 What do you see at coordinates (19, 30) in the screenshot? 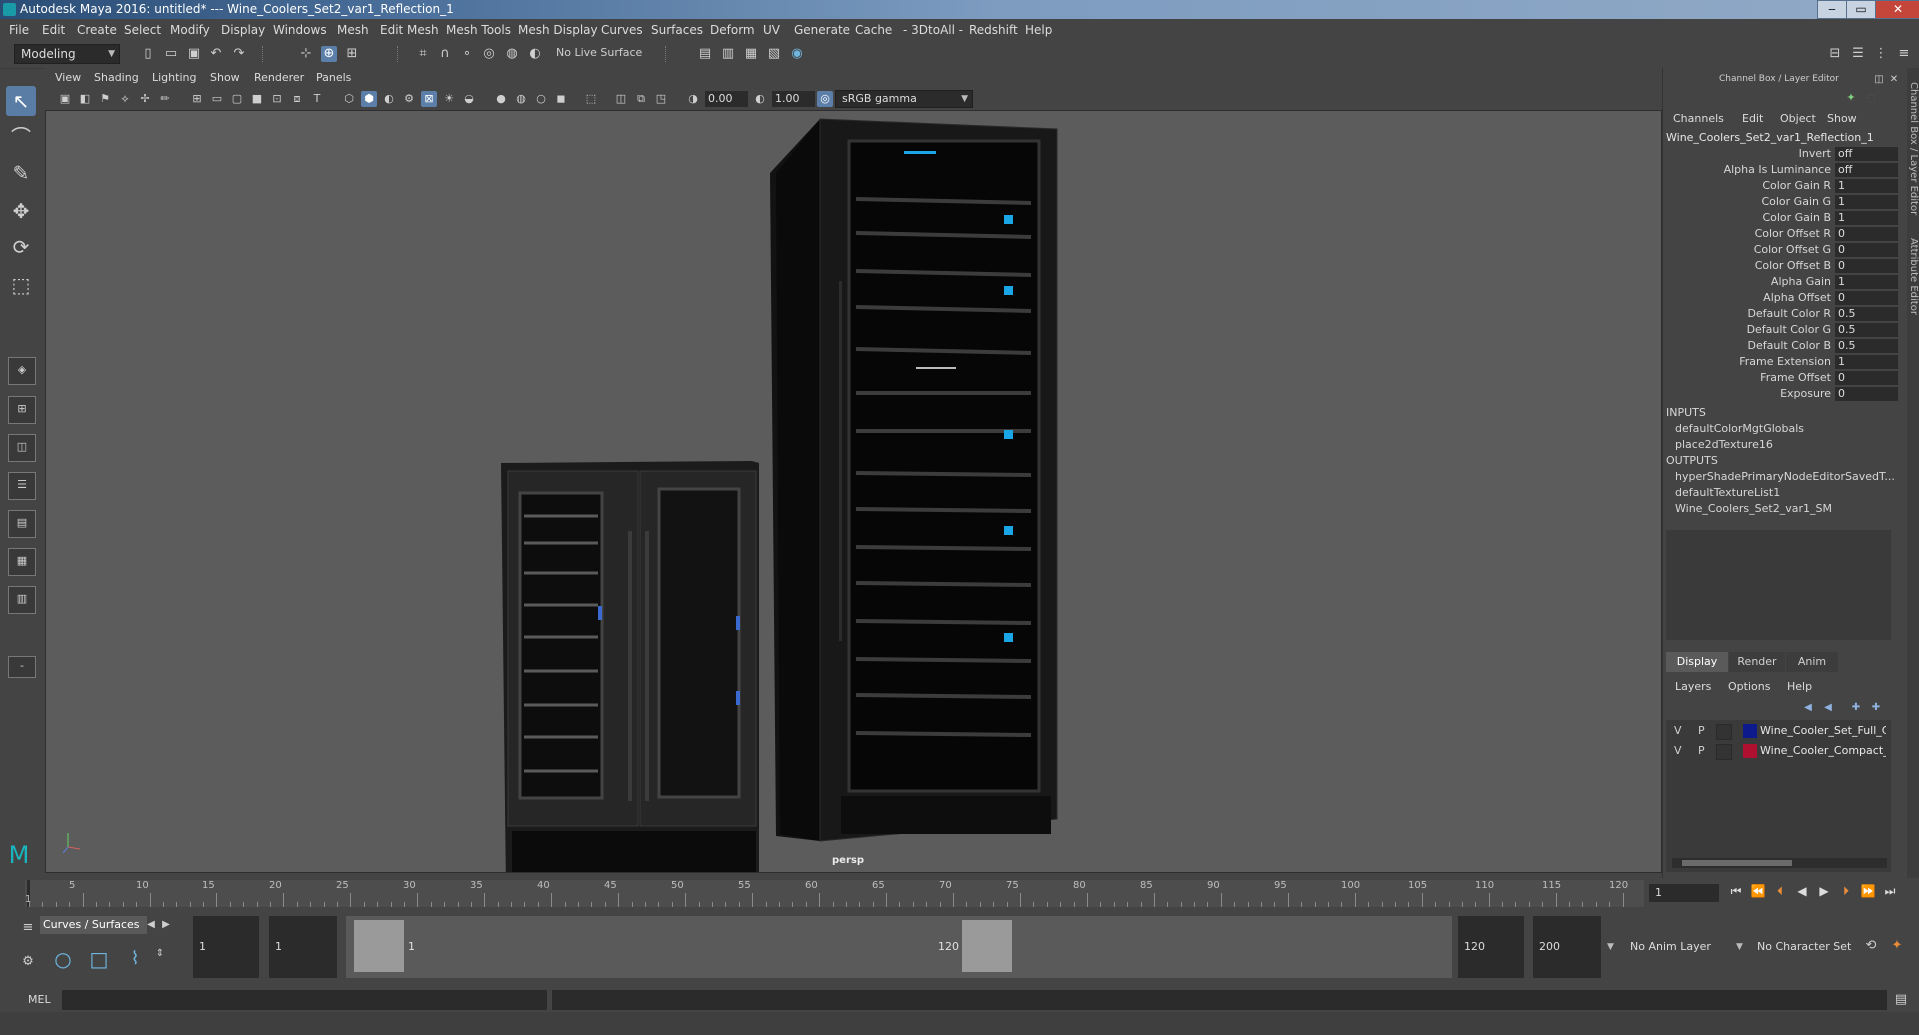
I see `menu-file: File` at bounding box center [19, 30].